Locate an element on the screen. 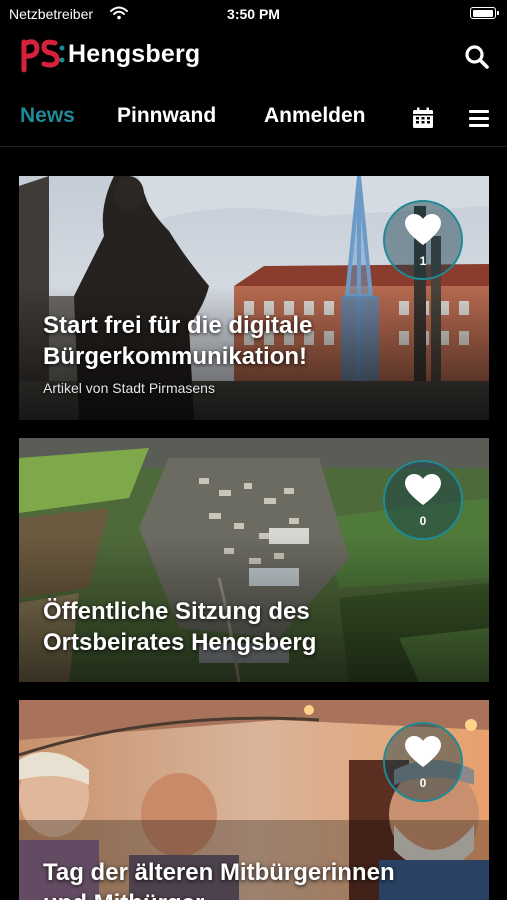 Image resolution: width=507 pixels, height=900 pixels. like-count: 1 is located at coordinates (423, 261).